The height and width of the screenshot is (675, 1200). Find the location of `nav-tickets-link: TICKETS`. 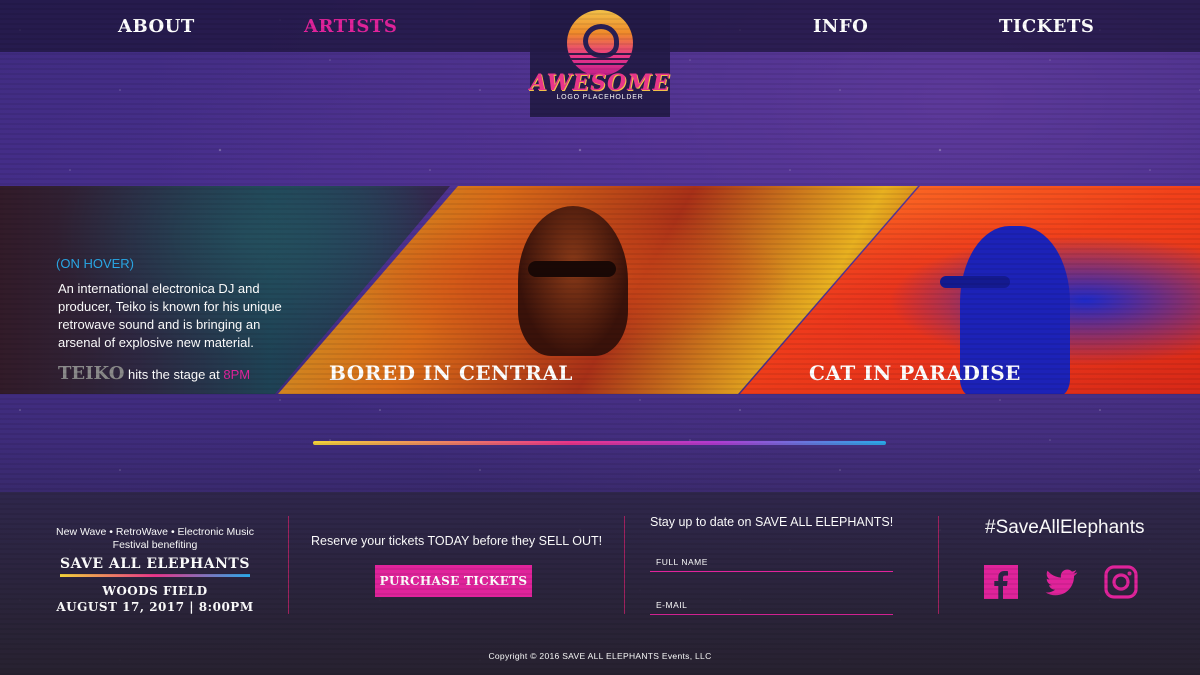

nav-tickets-link: TICKETS is located at coordinates (1046, 26).